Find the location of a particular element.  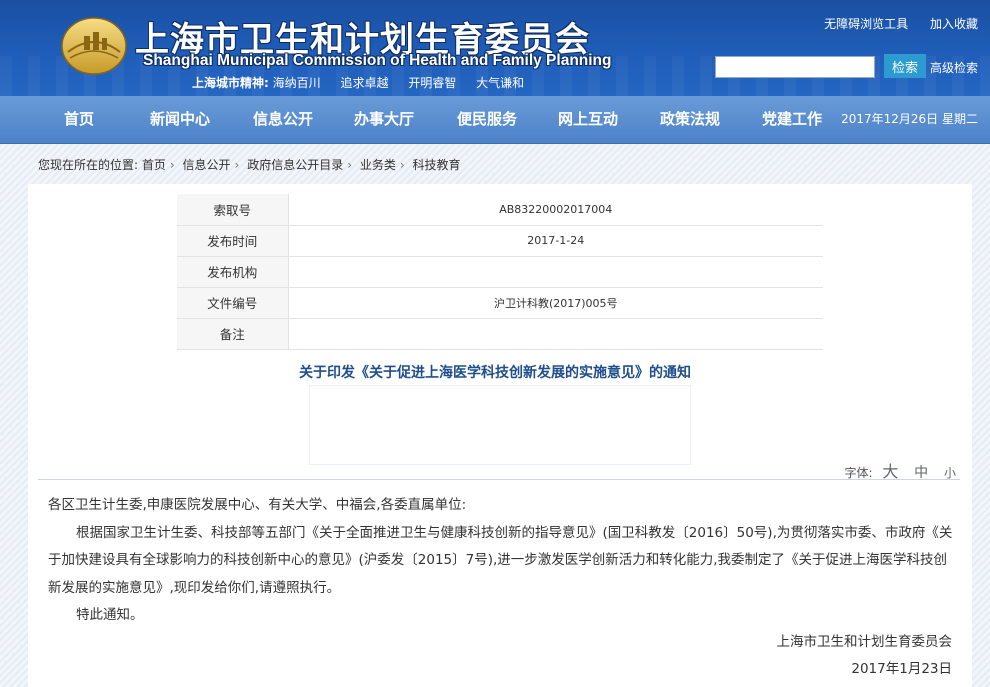

accessibility-tools-link: 无障碍浏览工具 is located at coordinates (866, 24).